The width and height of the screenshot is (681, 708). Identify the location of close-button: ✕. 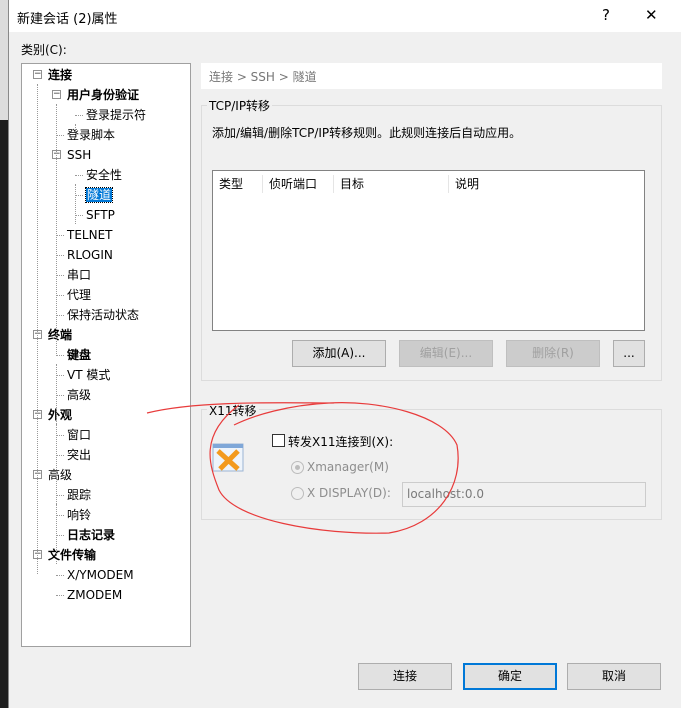
(651, 15).